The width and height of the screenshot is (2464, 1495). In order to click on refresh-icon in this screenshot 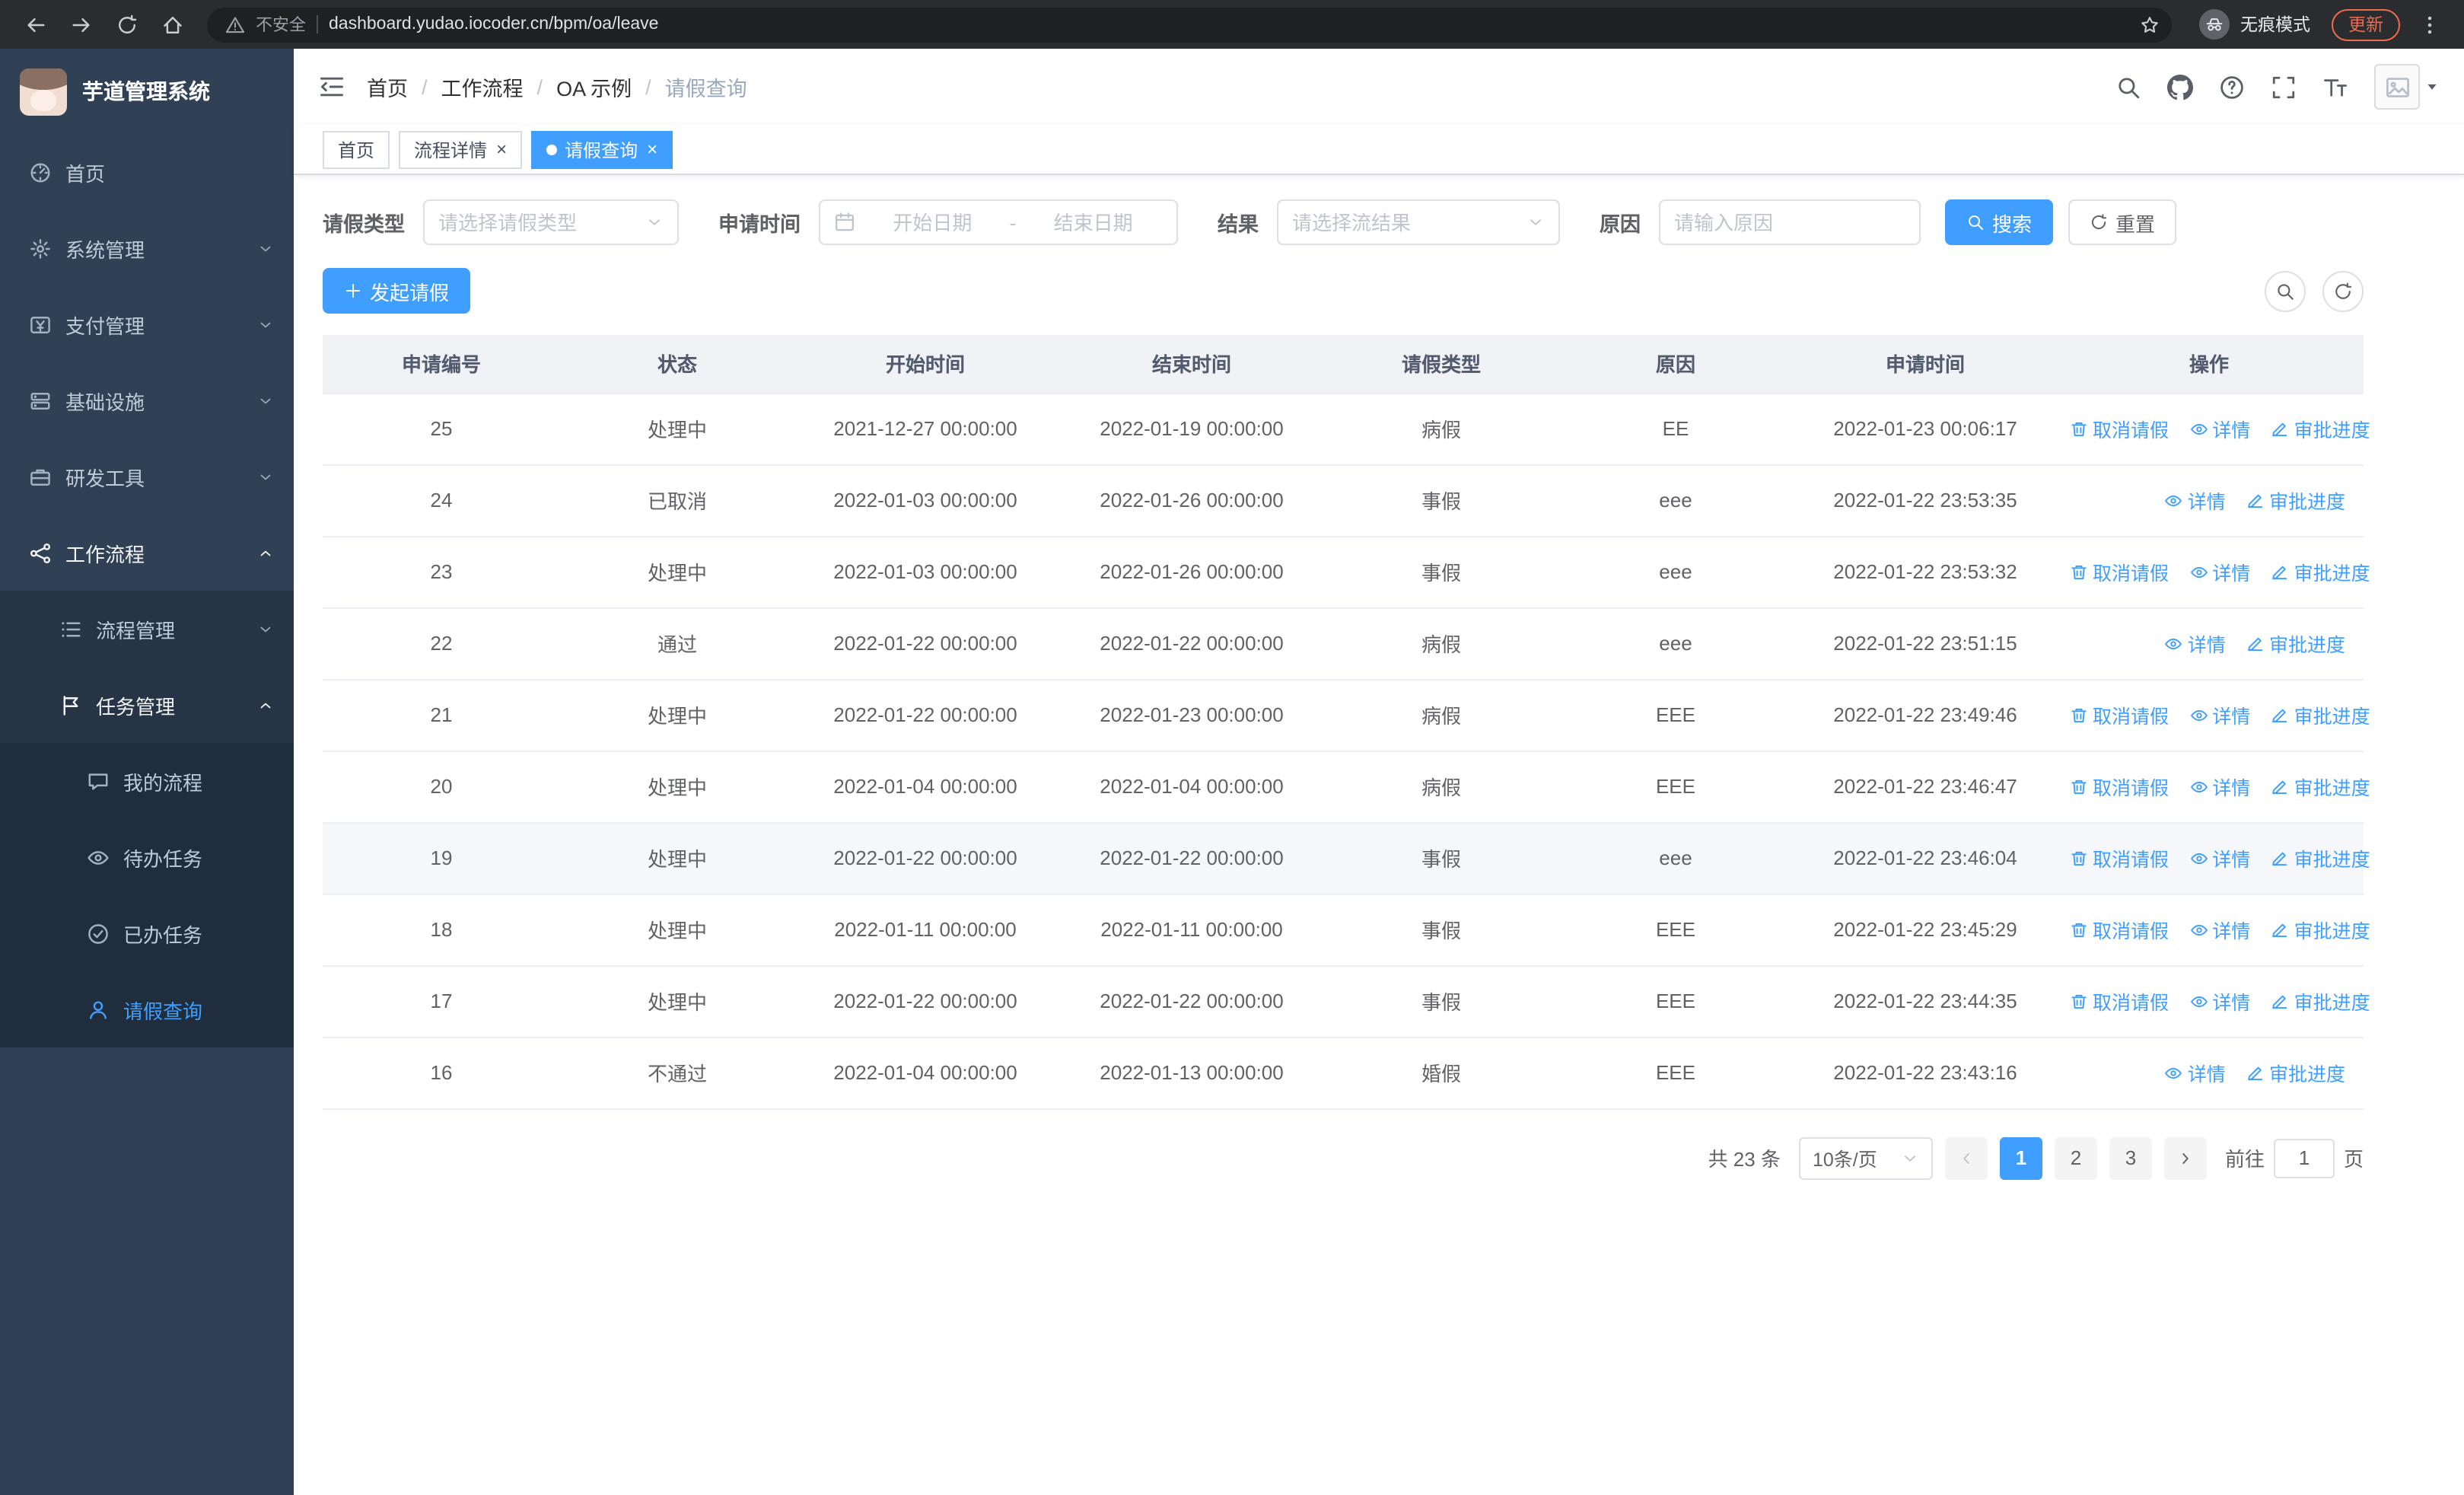, I will do `click(2343, 291)`.